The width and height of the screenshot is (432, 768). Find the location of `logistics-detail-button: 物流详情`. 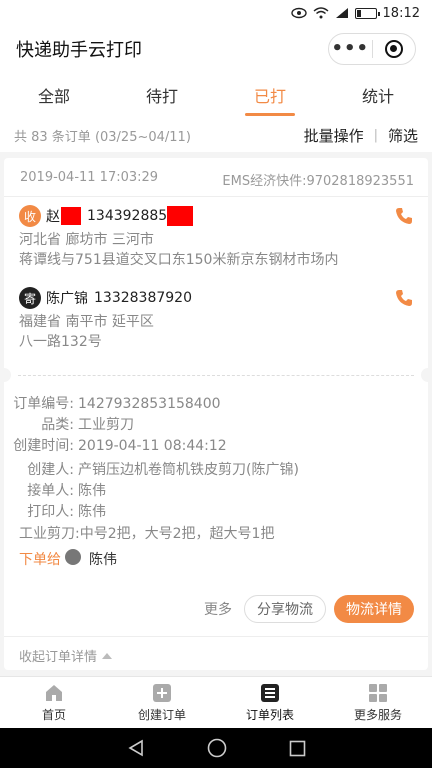

logistics-detail-button: 物流详情 is located at coordinates (374, 609).